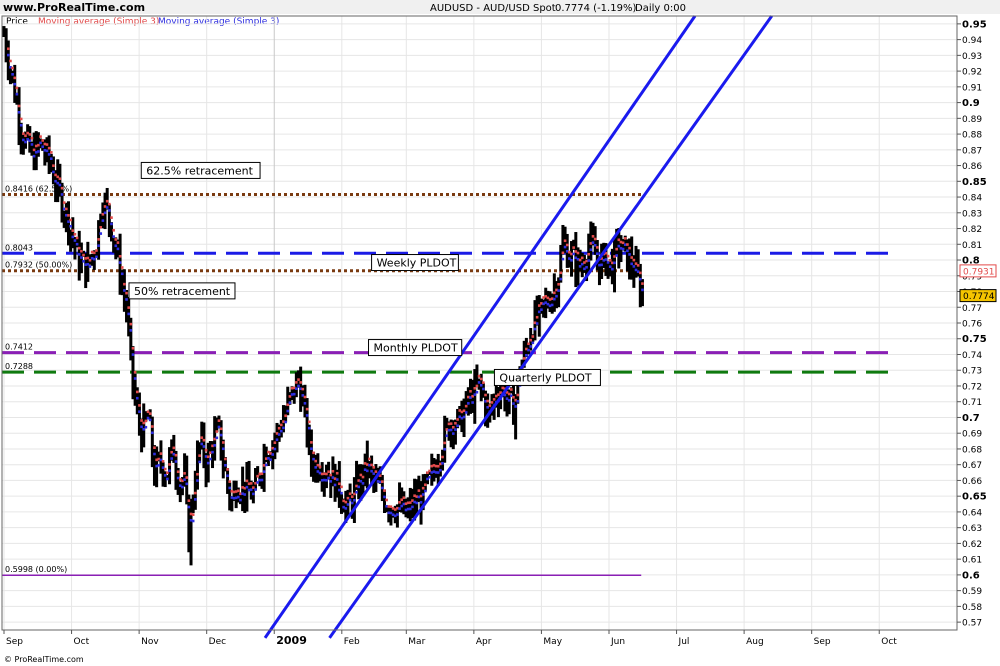  Describe the element at coordinates (974, 24) in the screenshot. I see `y-tick-label: 0.95` at that location.